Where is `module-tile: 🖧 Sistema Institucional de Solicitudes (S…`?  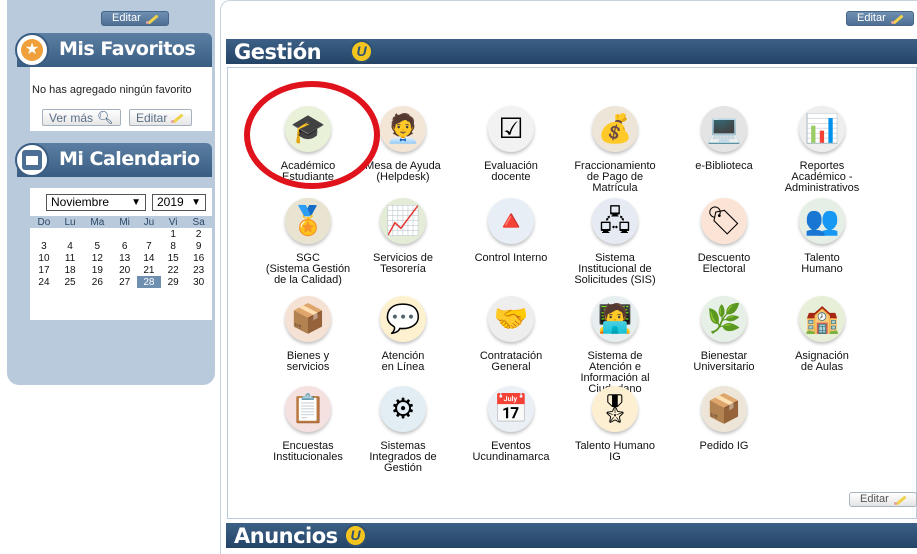
module-tile: 🖧 Sistema Institucional de Solicitudes (S… is located at coordinates (615, 242).